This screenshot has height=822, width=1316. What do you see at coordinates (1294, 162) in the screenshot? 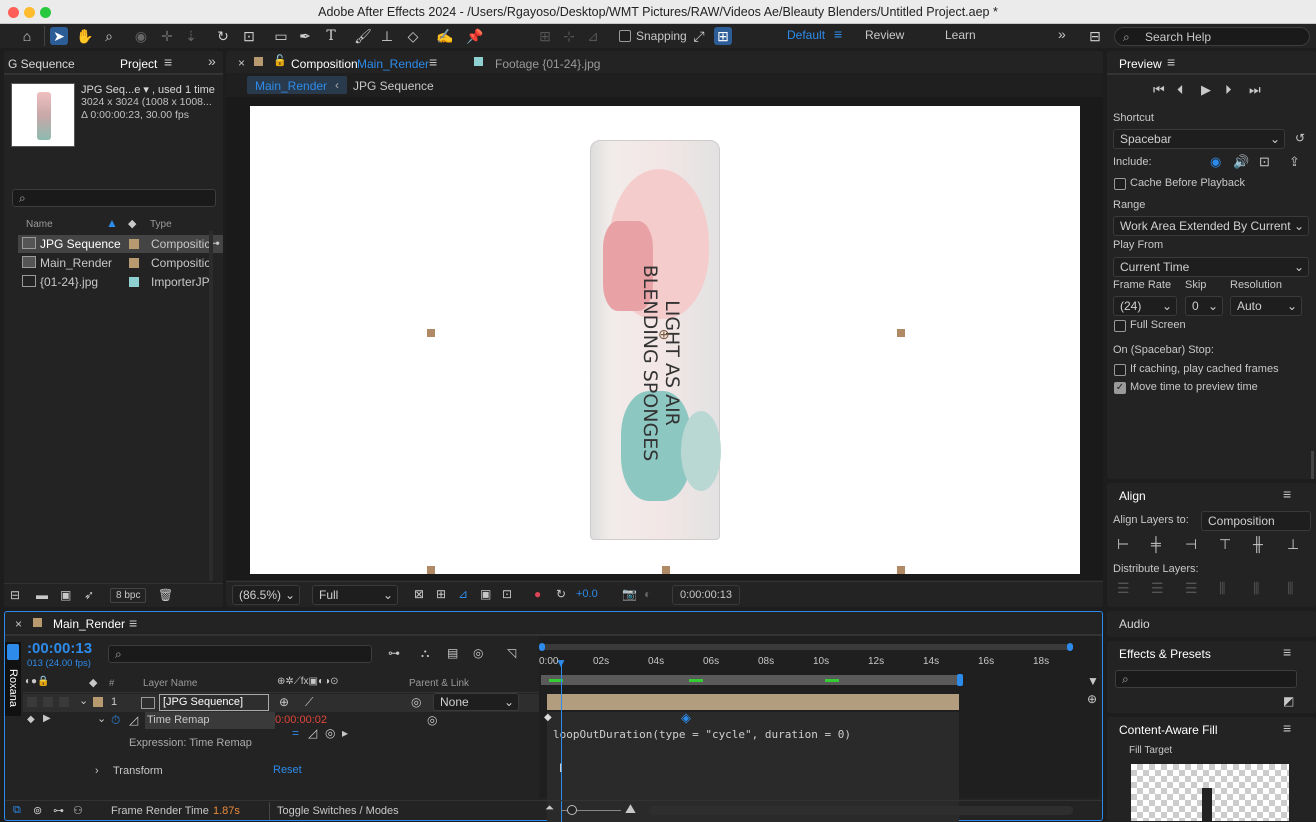
I see `external-video-icon: ⇪` at bounding box center [1294, 162].